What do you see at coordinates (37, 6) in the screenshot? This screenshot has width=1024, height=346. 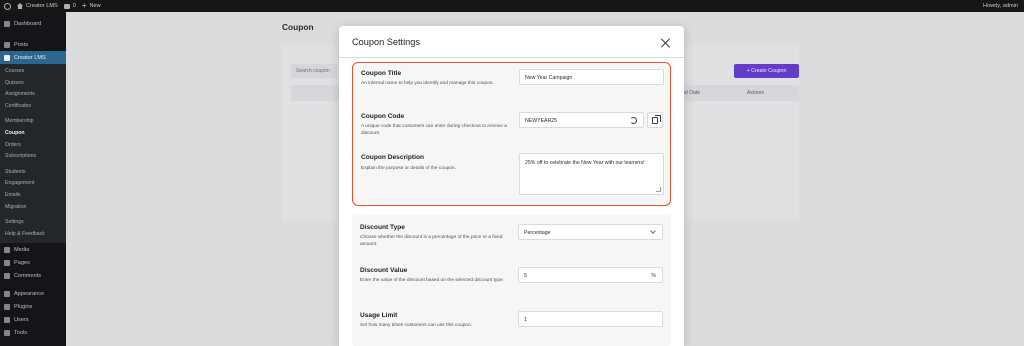 I see `site-name-link: Creator LMS` at bounding box center [37, 6].